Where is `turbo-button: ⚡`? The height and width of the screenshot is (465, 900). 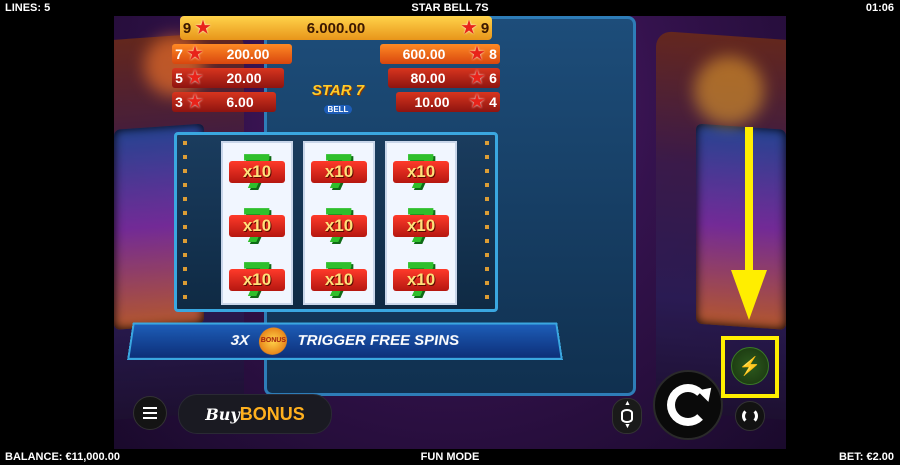
turbo-button: ⚡ is located at coordinates (750, 366).